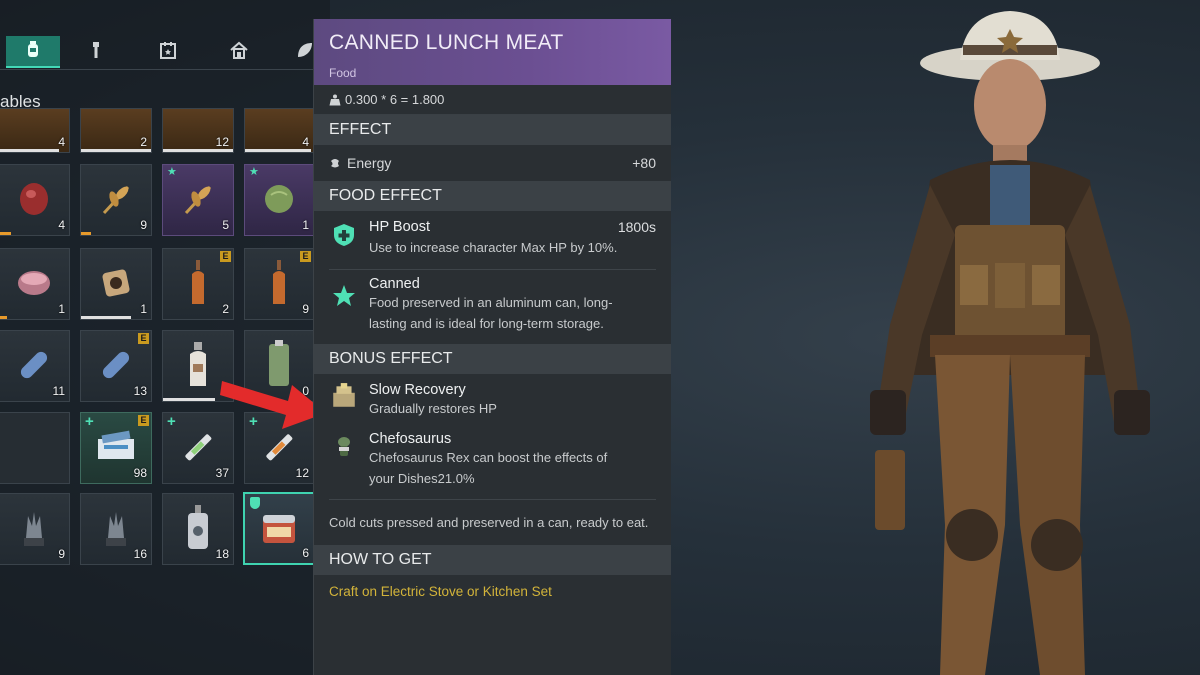 The width and height of the screenshot is (1200, 675). I want to click on chefosaurus-name: Chefosaurus, so click(410, 439).